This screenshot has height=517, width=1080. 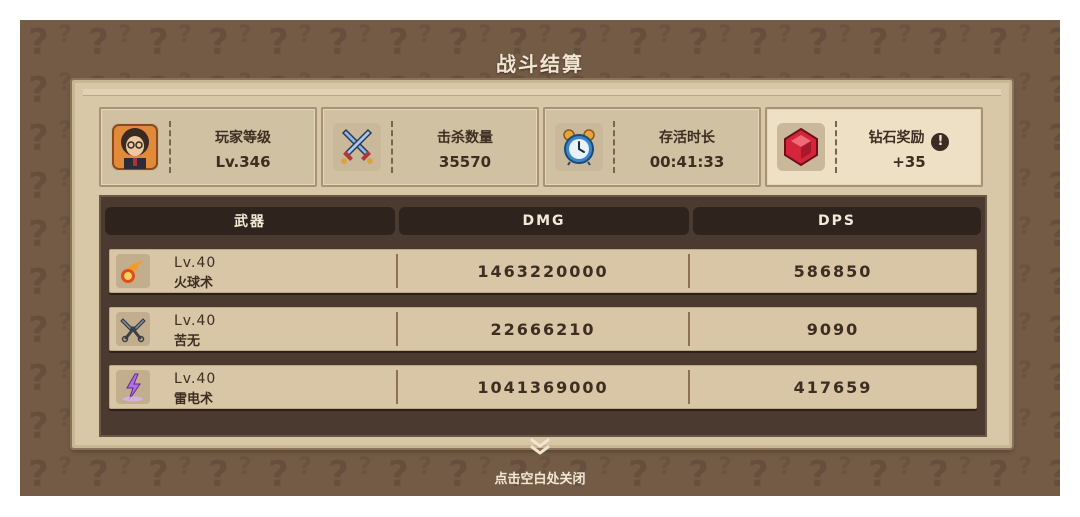 What do you see at coordinates (833, 271) in the screenshot?
I see `dps-value: 586850` at bounding box center [833, 271].